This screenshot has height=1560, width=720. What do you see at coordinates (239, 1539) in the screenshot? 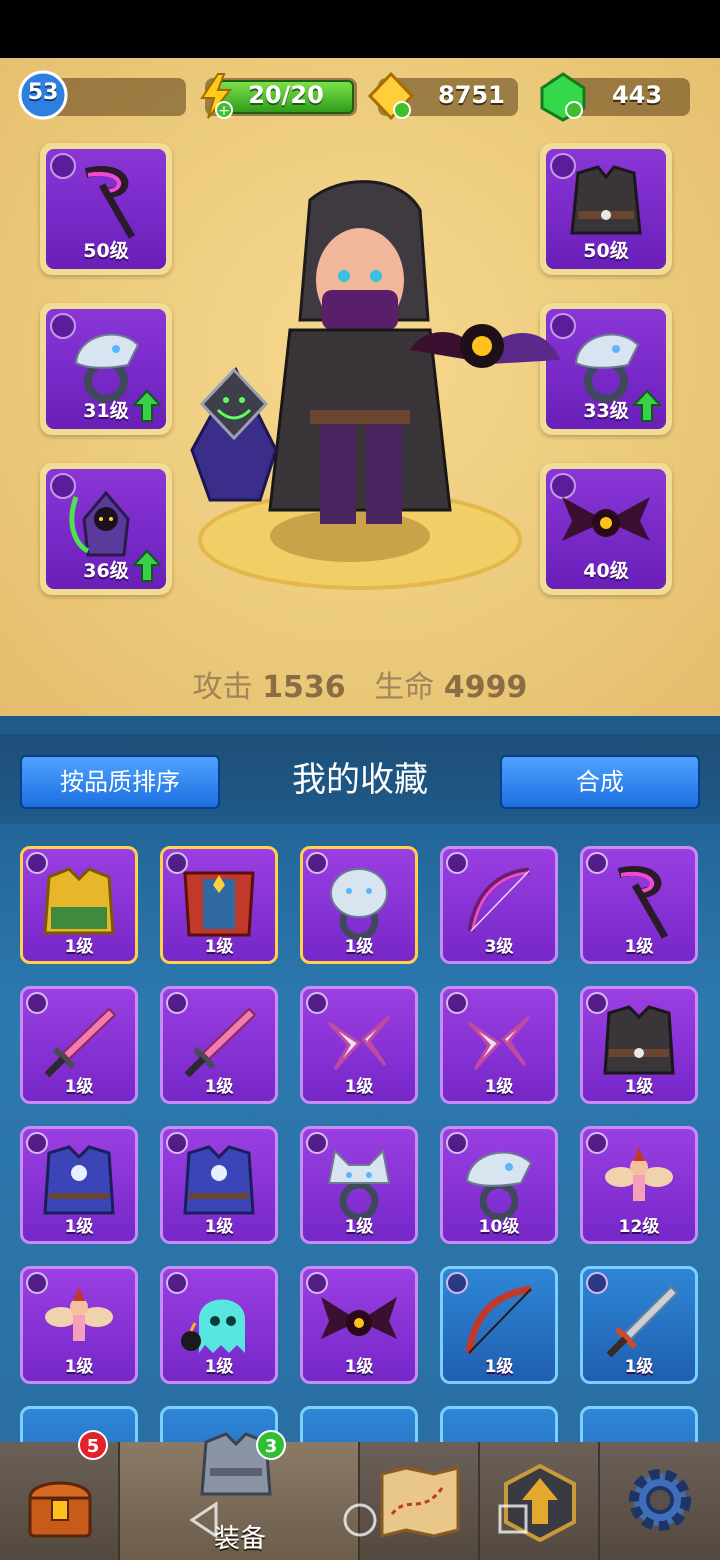
I see `nav-equip-label: 装备` at bounding box center [239, 1539].